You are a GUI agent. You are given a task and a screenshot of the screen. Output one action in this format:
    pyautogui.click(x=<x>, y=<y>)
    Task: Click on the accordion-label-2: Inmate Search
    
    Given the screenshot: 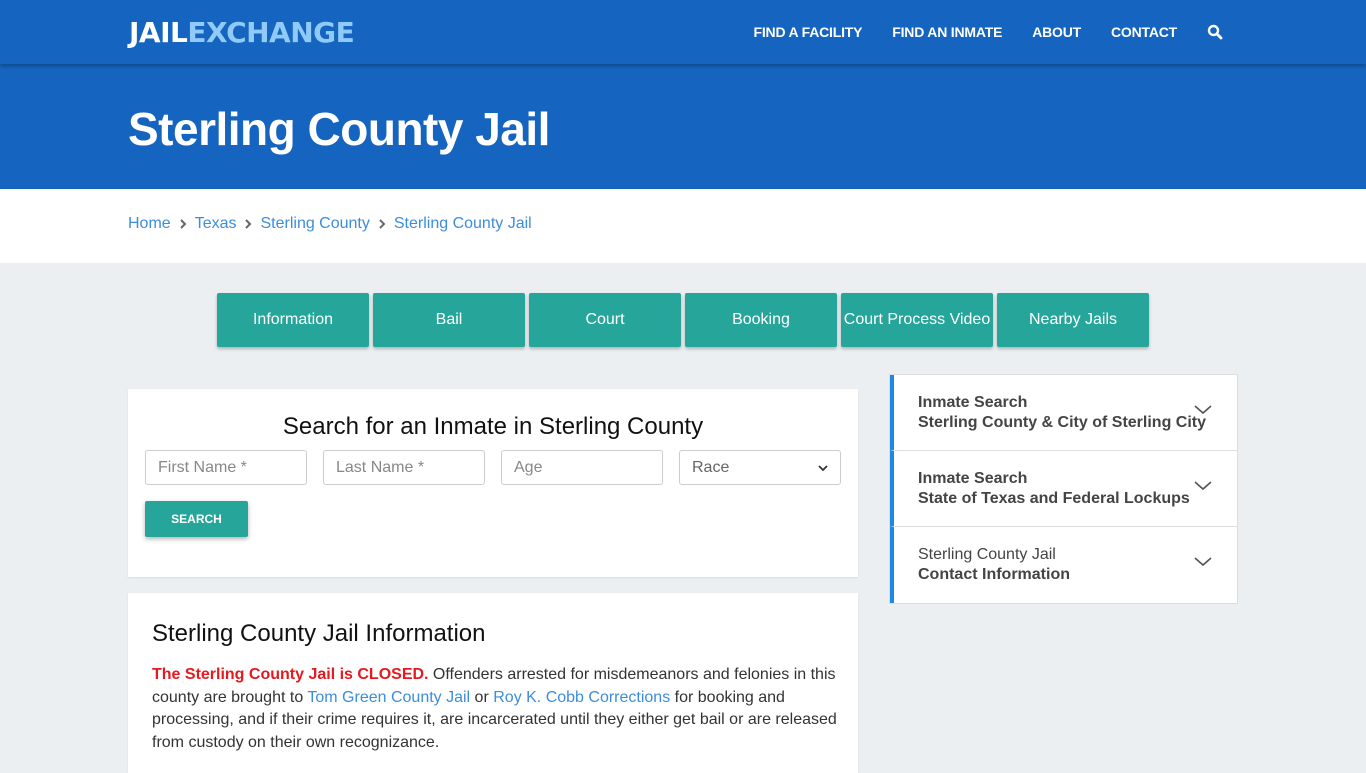 What is the action you would take?
    pyautogui.click(x=973, y=478)
    